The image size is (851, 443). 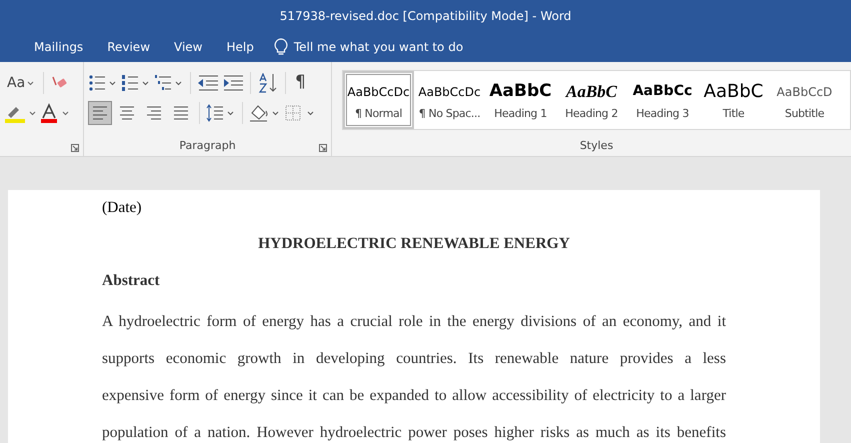 What do you see at coordinates (169, 83) in the screenshot?
I see `multilevel-list-icon` at bounding box center [169, 83].